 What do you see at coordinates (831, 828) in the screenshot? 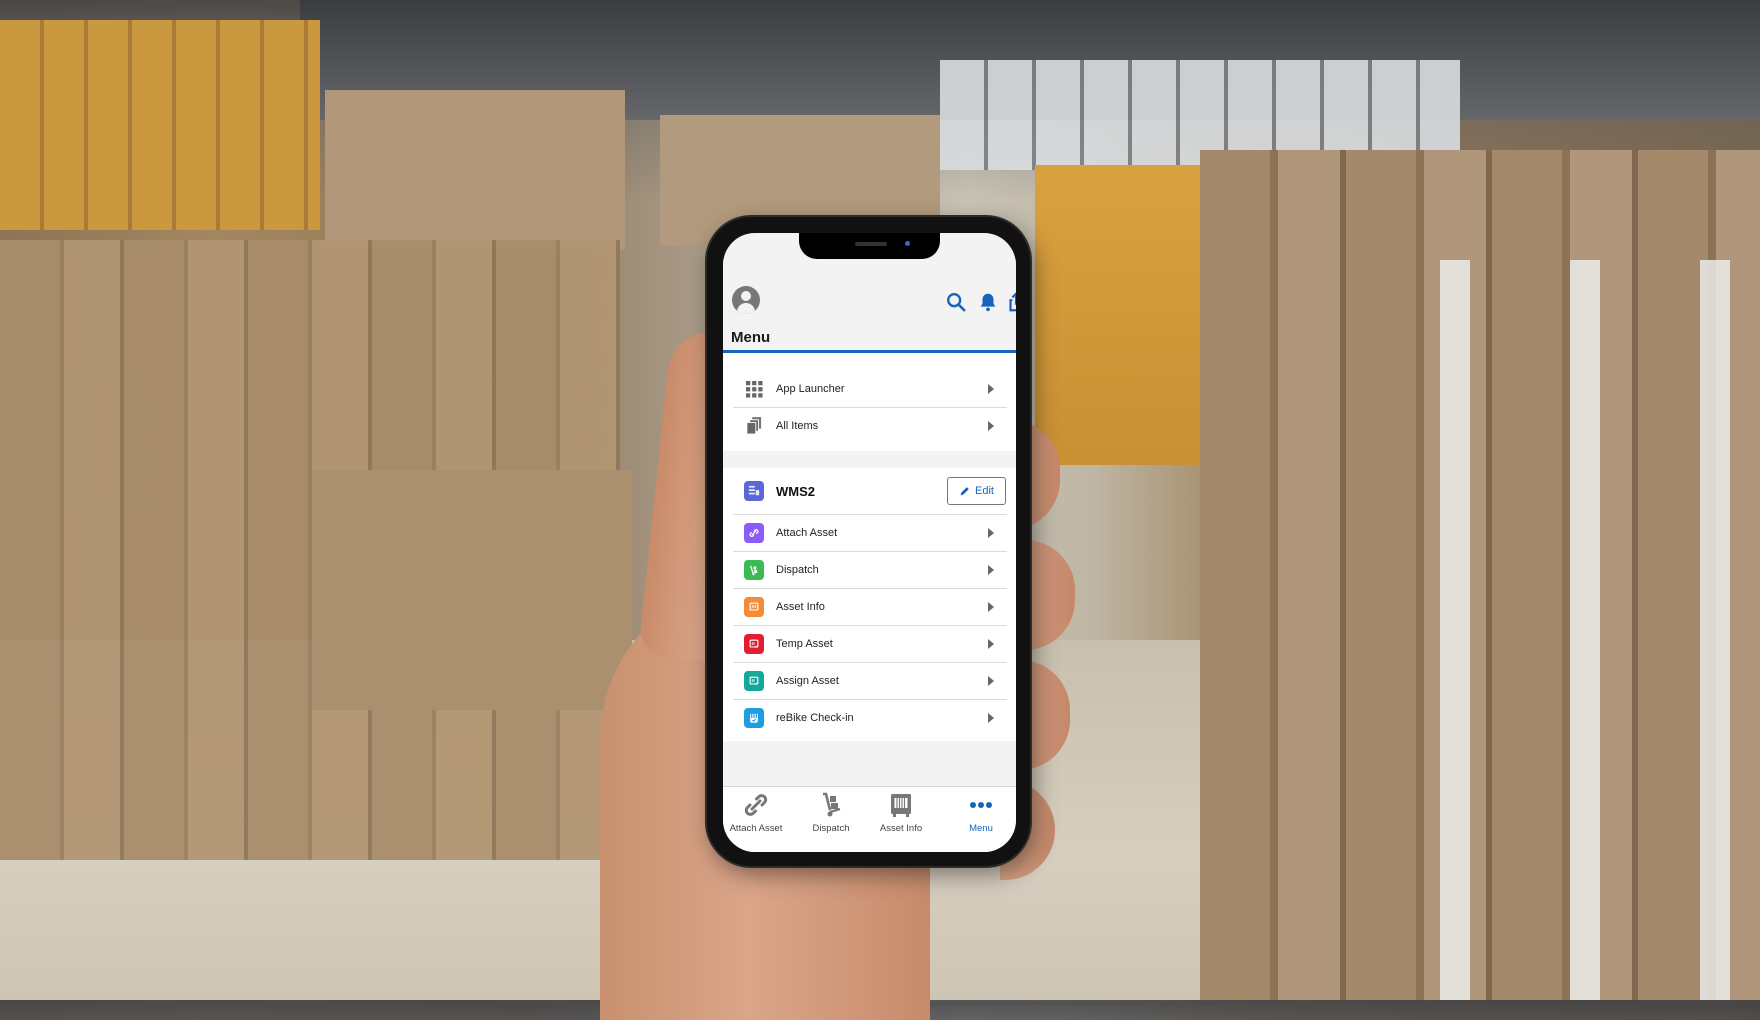
I see `nav-tab-label: Dispatch` at bounding box center [831, 828].